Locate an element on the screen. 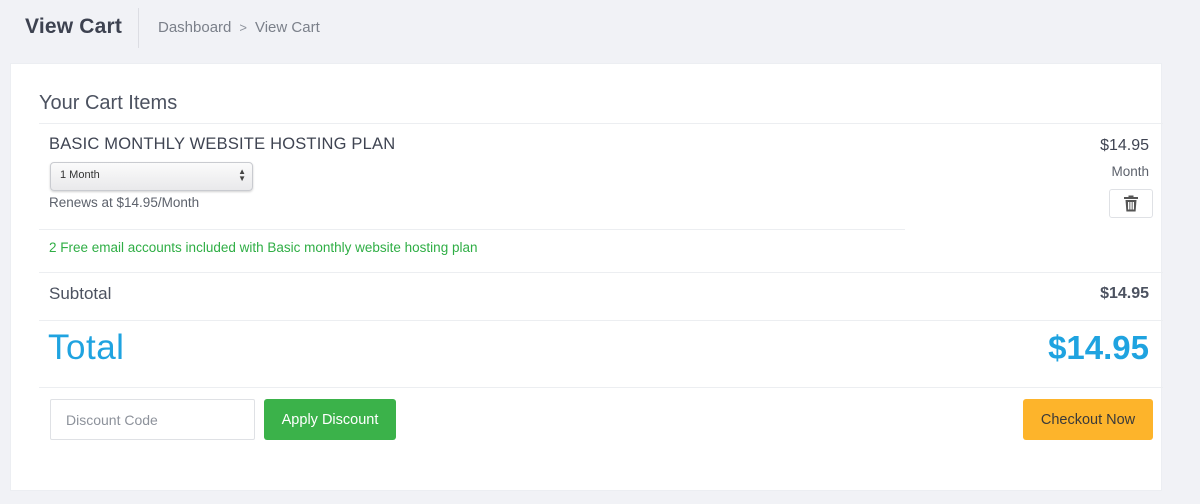 The width and height of the screenshot is (1200, 504). page-title: View Cart is located at coordinates (74, 26).